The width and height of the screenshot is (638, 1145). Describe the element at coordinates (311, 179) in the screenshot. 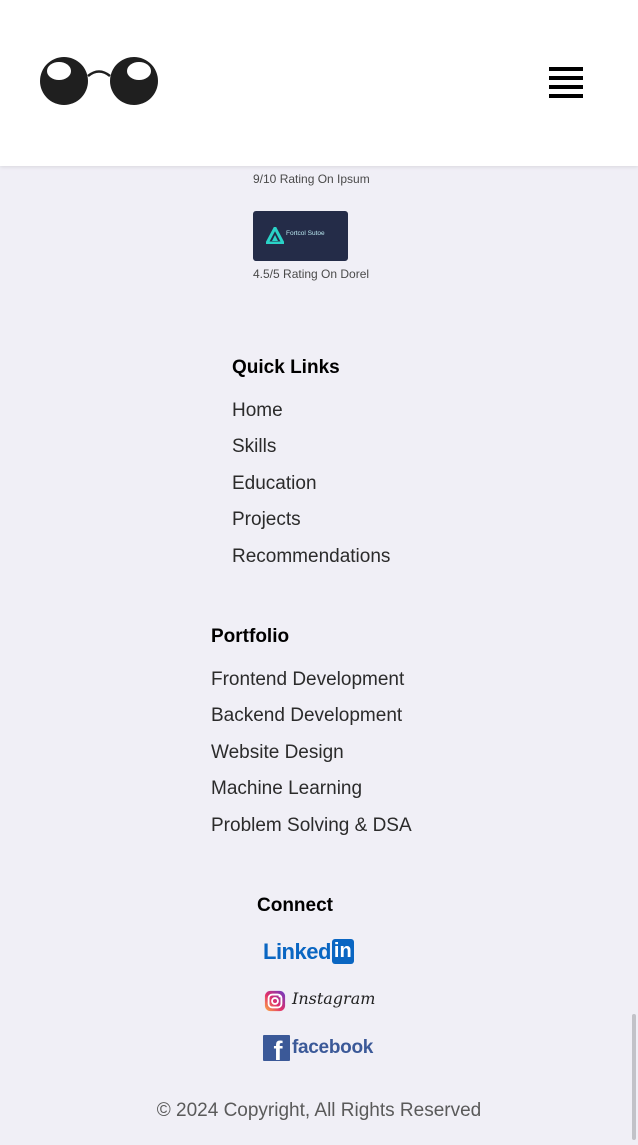

I see `rating-caption-ipsum: 9/10 Rating On Ipsum` at that location.